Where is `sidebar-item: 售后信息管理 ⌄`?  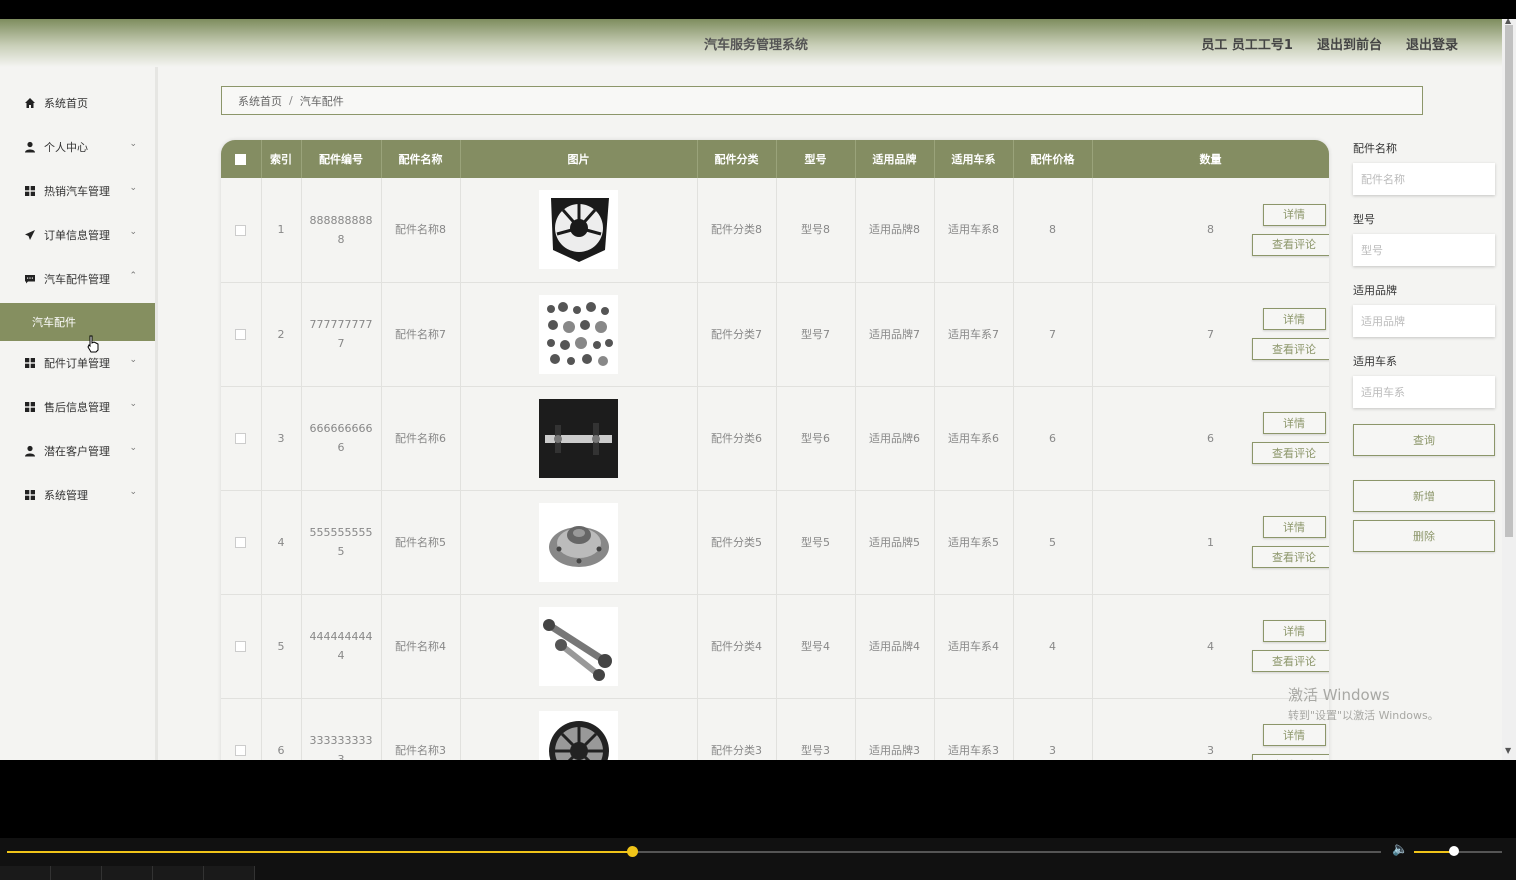 sidebar-item: 售后信息管理 ⌄ is located at coordinates (77, 407).